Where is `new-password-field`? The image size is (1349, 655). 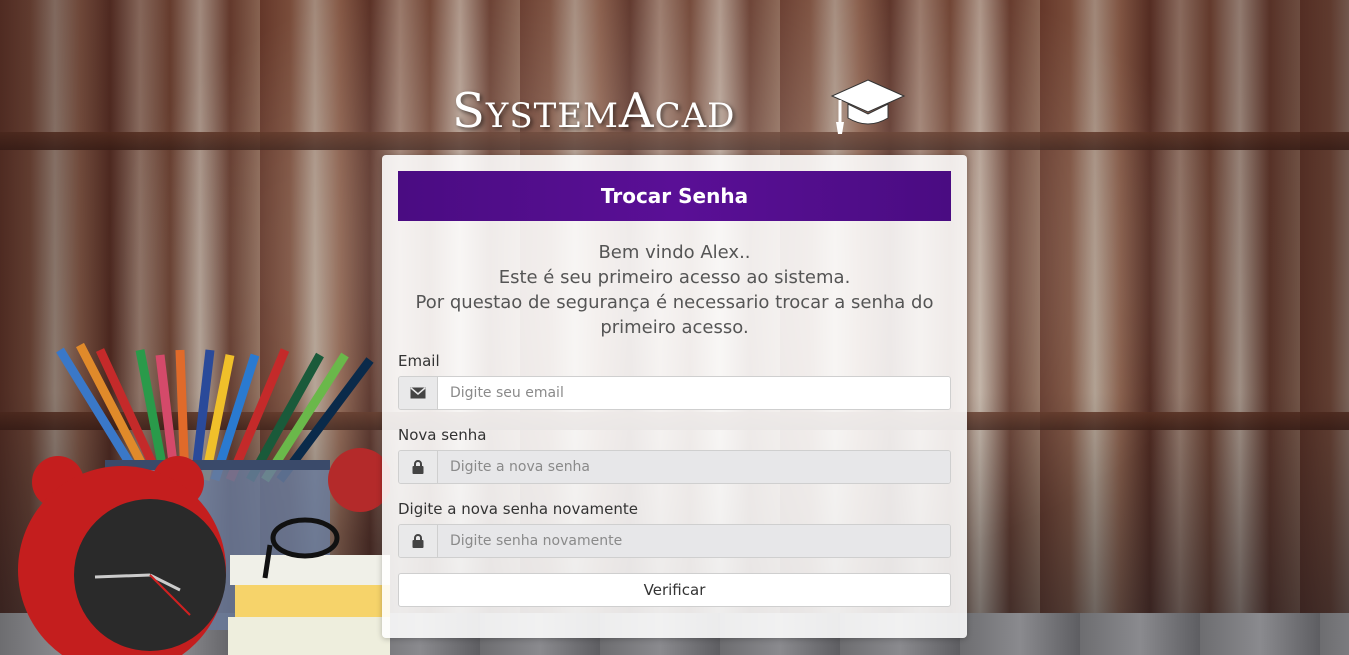 new-password-field is located at coordinates (694, 467).